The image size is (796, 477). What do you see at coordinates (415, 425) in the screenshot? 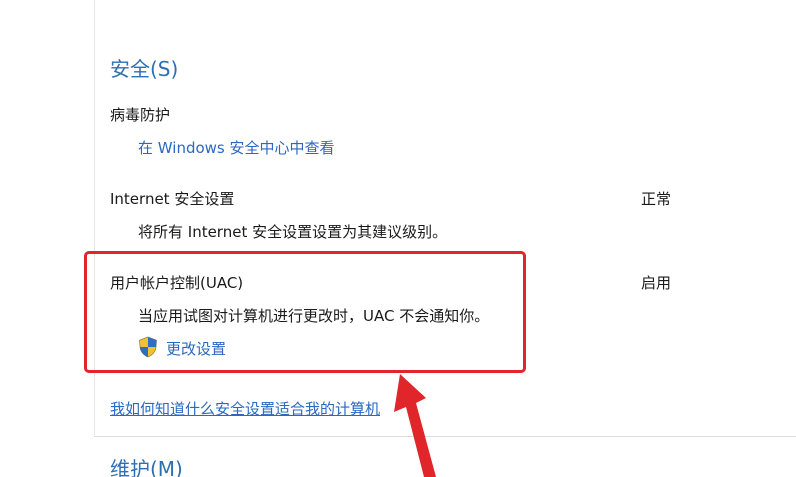
I see `red-arrow-annotation` at bounding box center [415, 425].